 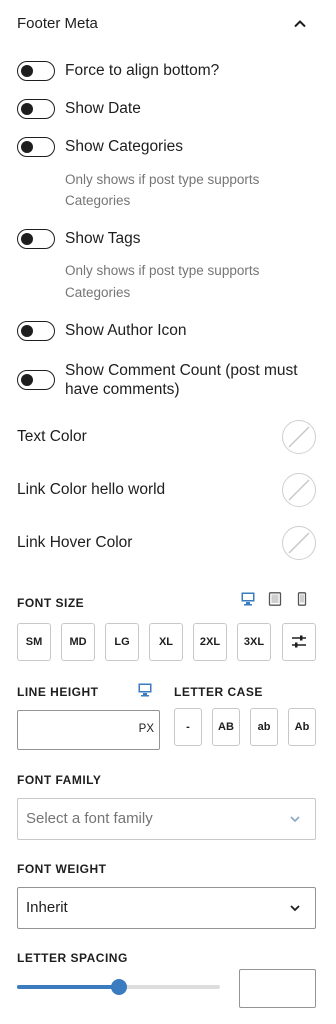 I want to click on show-date-toggle, so click(x=36, y=109).